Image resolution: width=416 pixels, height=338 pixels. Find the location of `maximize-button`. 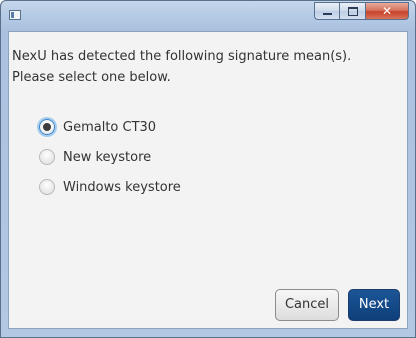

maximize-button is located at coordinates (353, 11).